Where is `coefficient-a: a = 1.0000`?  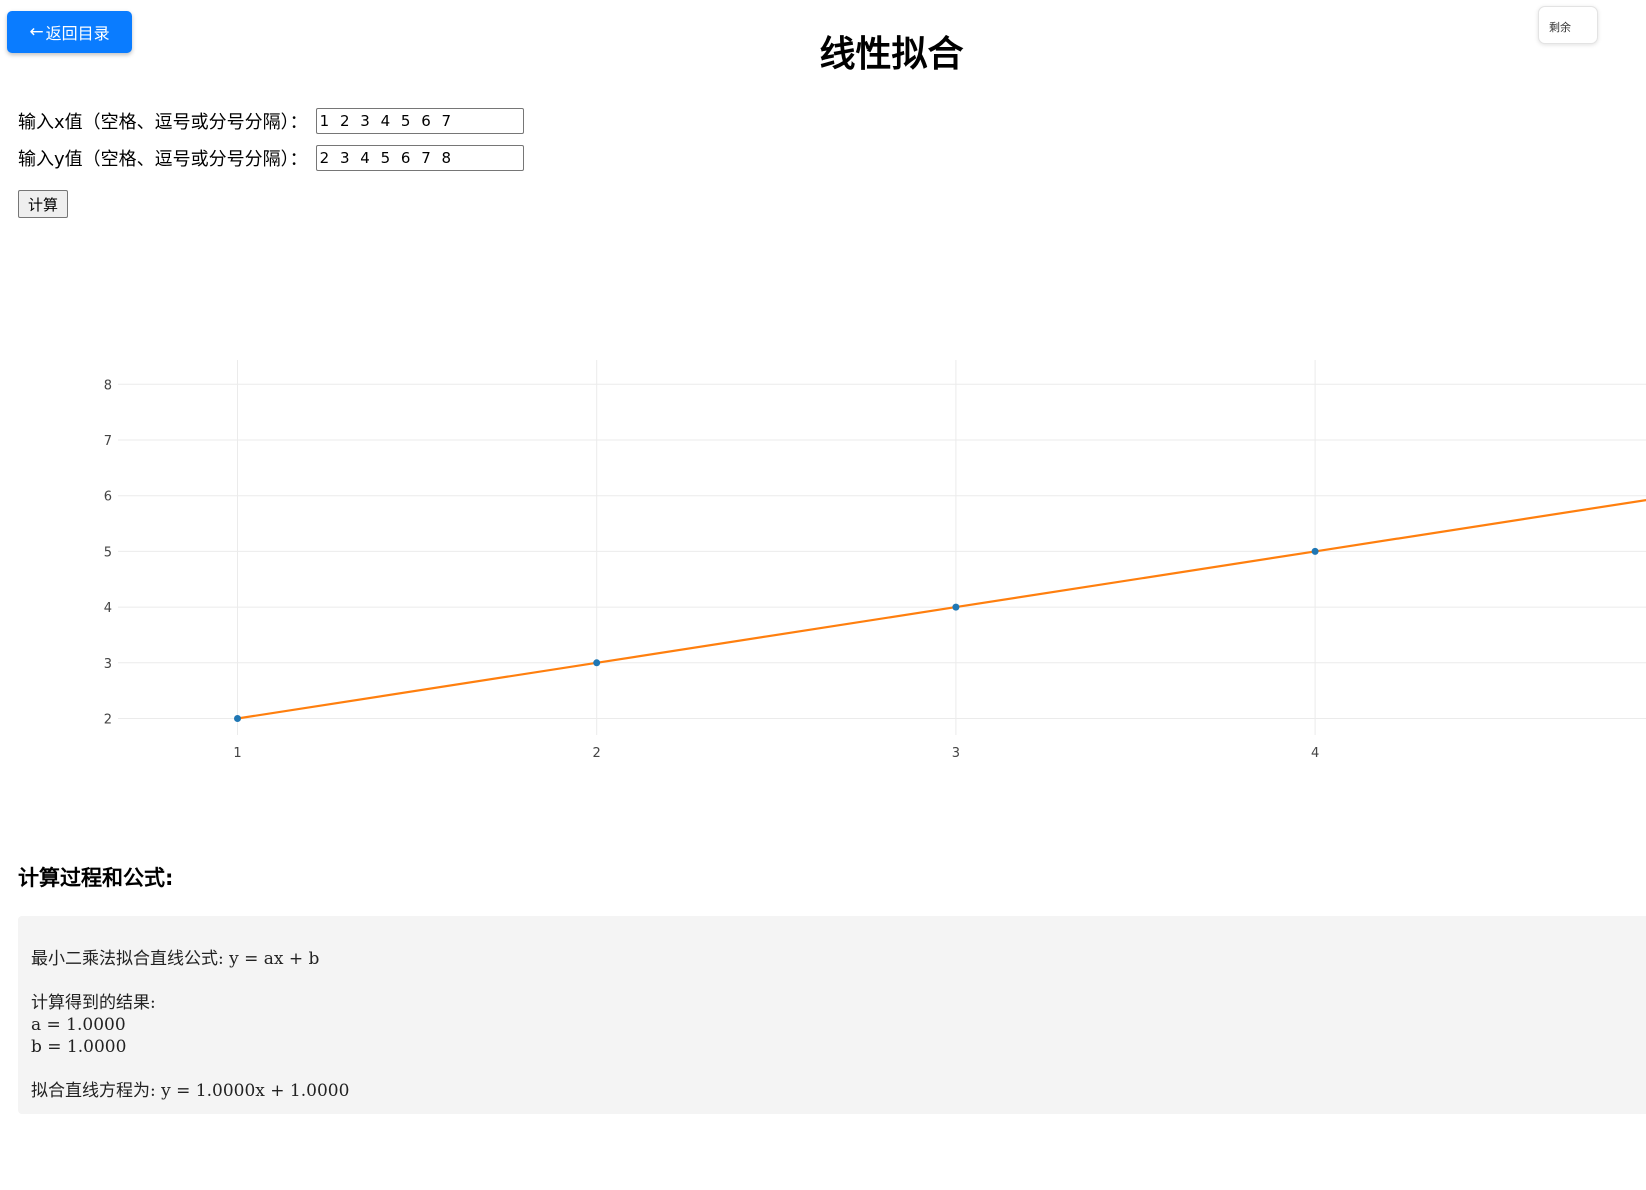
coefficient-a: a = 1.0000 is located at coordinates (78, 1025).